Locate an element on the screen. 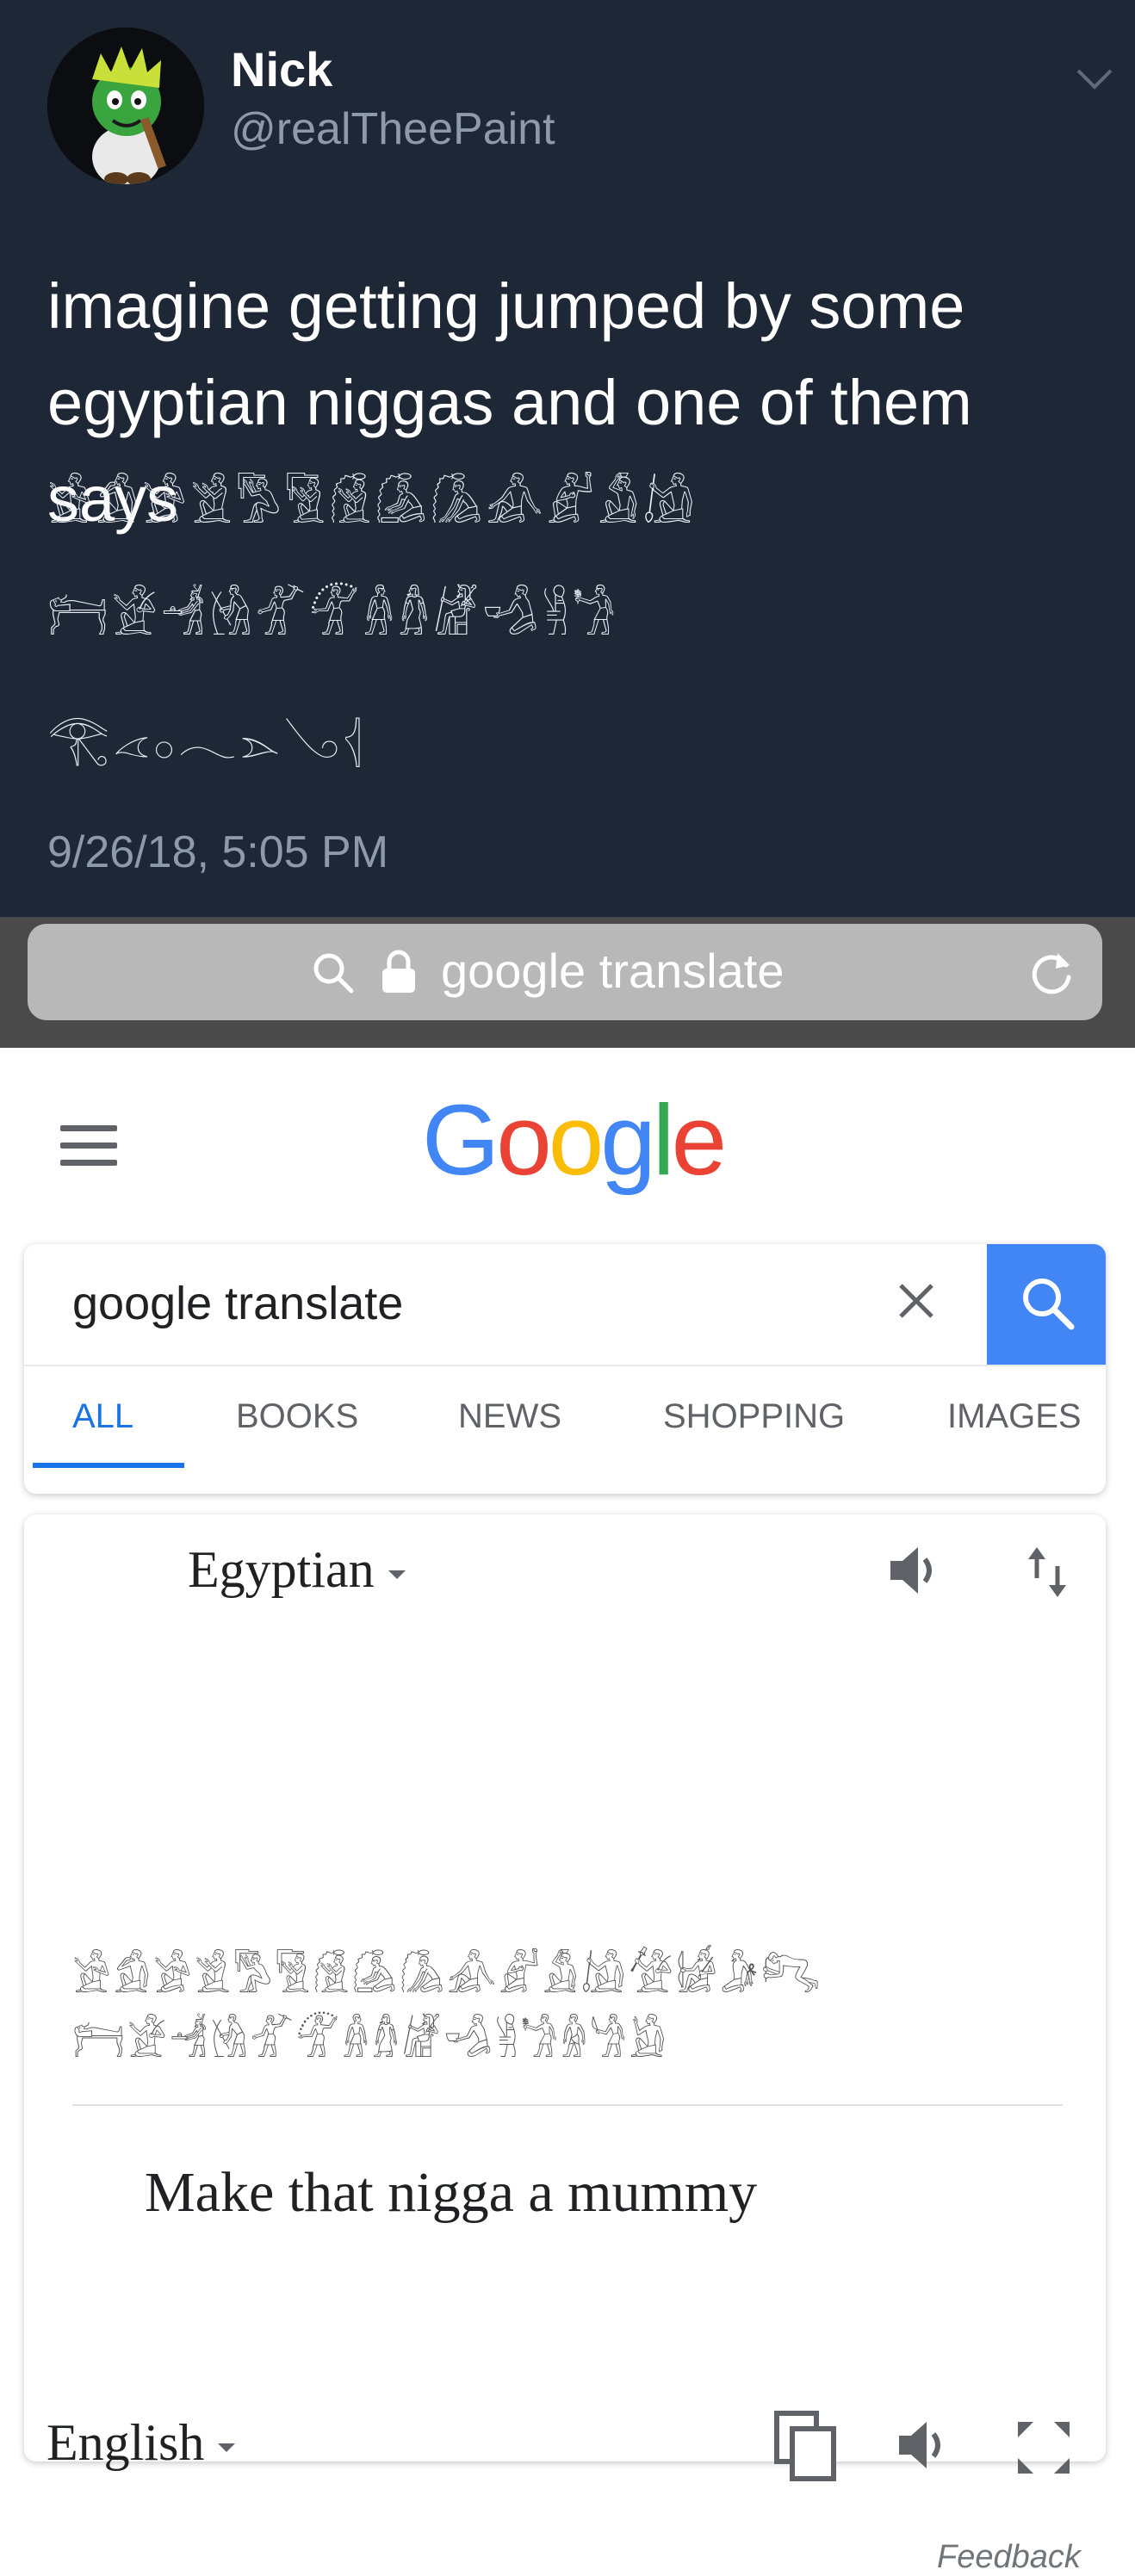 This screenshot has height=2576, width=1135. source-text-line-2: 𓁀𓁁𓁂𓁃𓁄𓁅𓁆𓁇𓁈𓁉𓁊𓁋𓁌𓁍𓁎 is located at coordinates (567, 2035).